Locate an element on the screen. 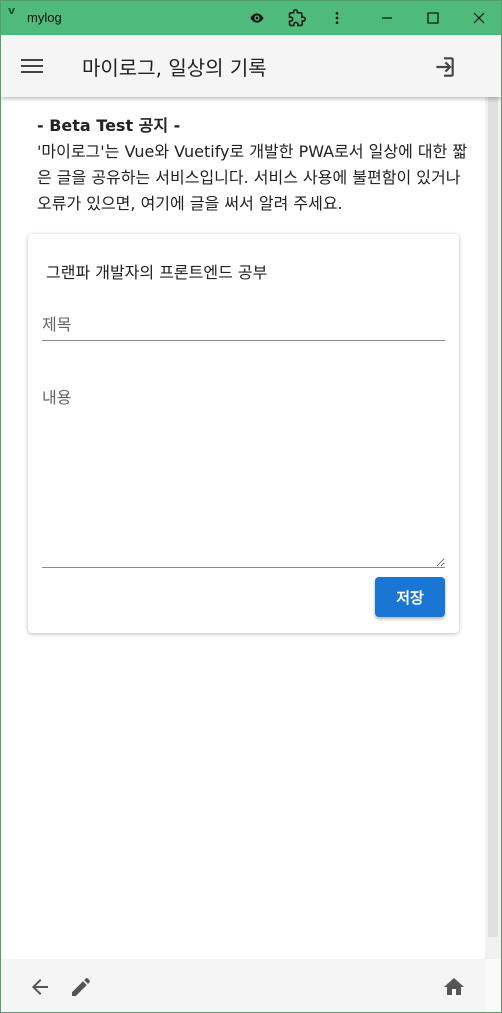 The image size is (502, 1013). extension-icon is located at coordinates (297, 18).